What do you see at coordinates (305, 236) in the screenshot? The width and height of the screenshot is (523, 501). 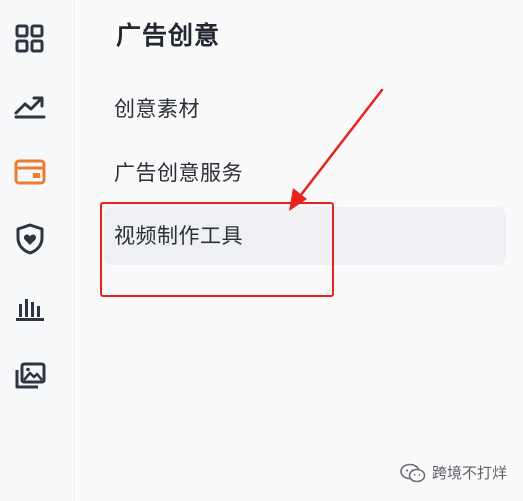 I see `menu-item-video-tools: 视频制作工具` at bounding box center [305, 236].